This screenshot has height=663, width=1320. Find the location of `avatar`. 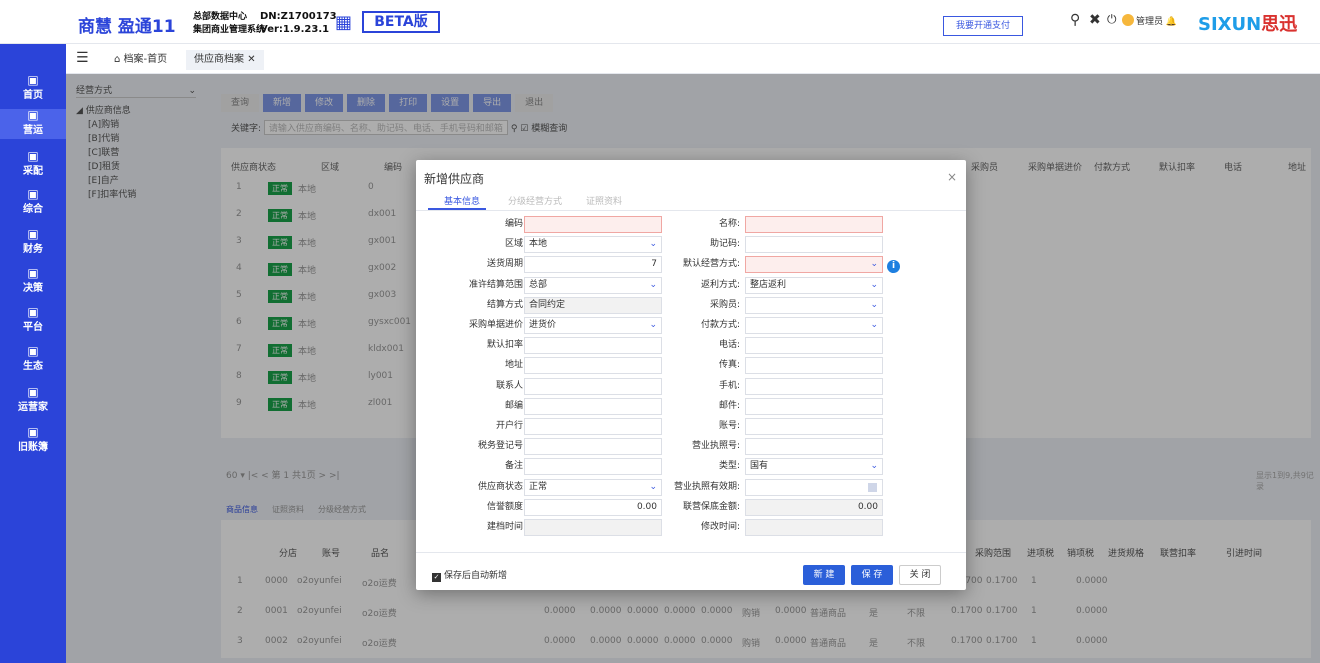

avatar is located at coordinates (1128, 20).